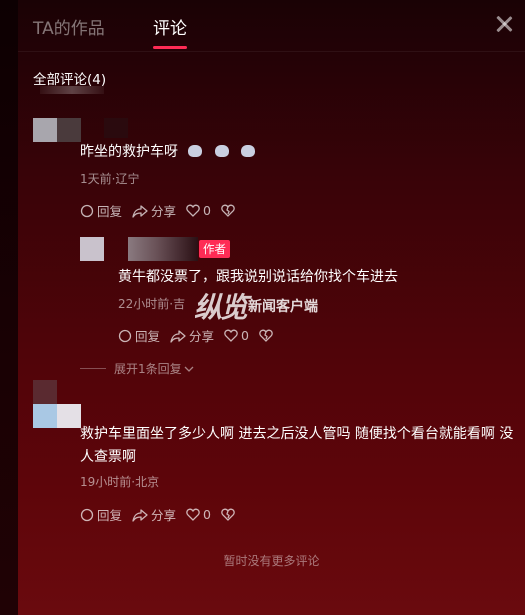 Image resolution: width=525 pixels, height=615 pixels. Describe the element at coordinates (170, 26) in the screenshot. I see `tab-comments: 评论` at that location.